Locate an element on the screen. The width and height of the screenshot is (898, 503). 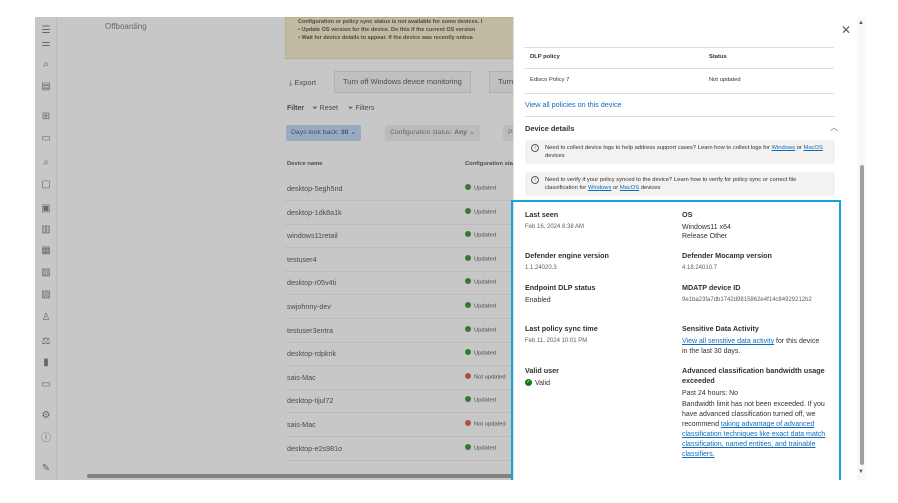
col-status: Status is located at coordinates (718, 57).